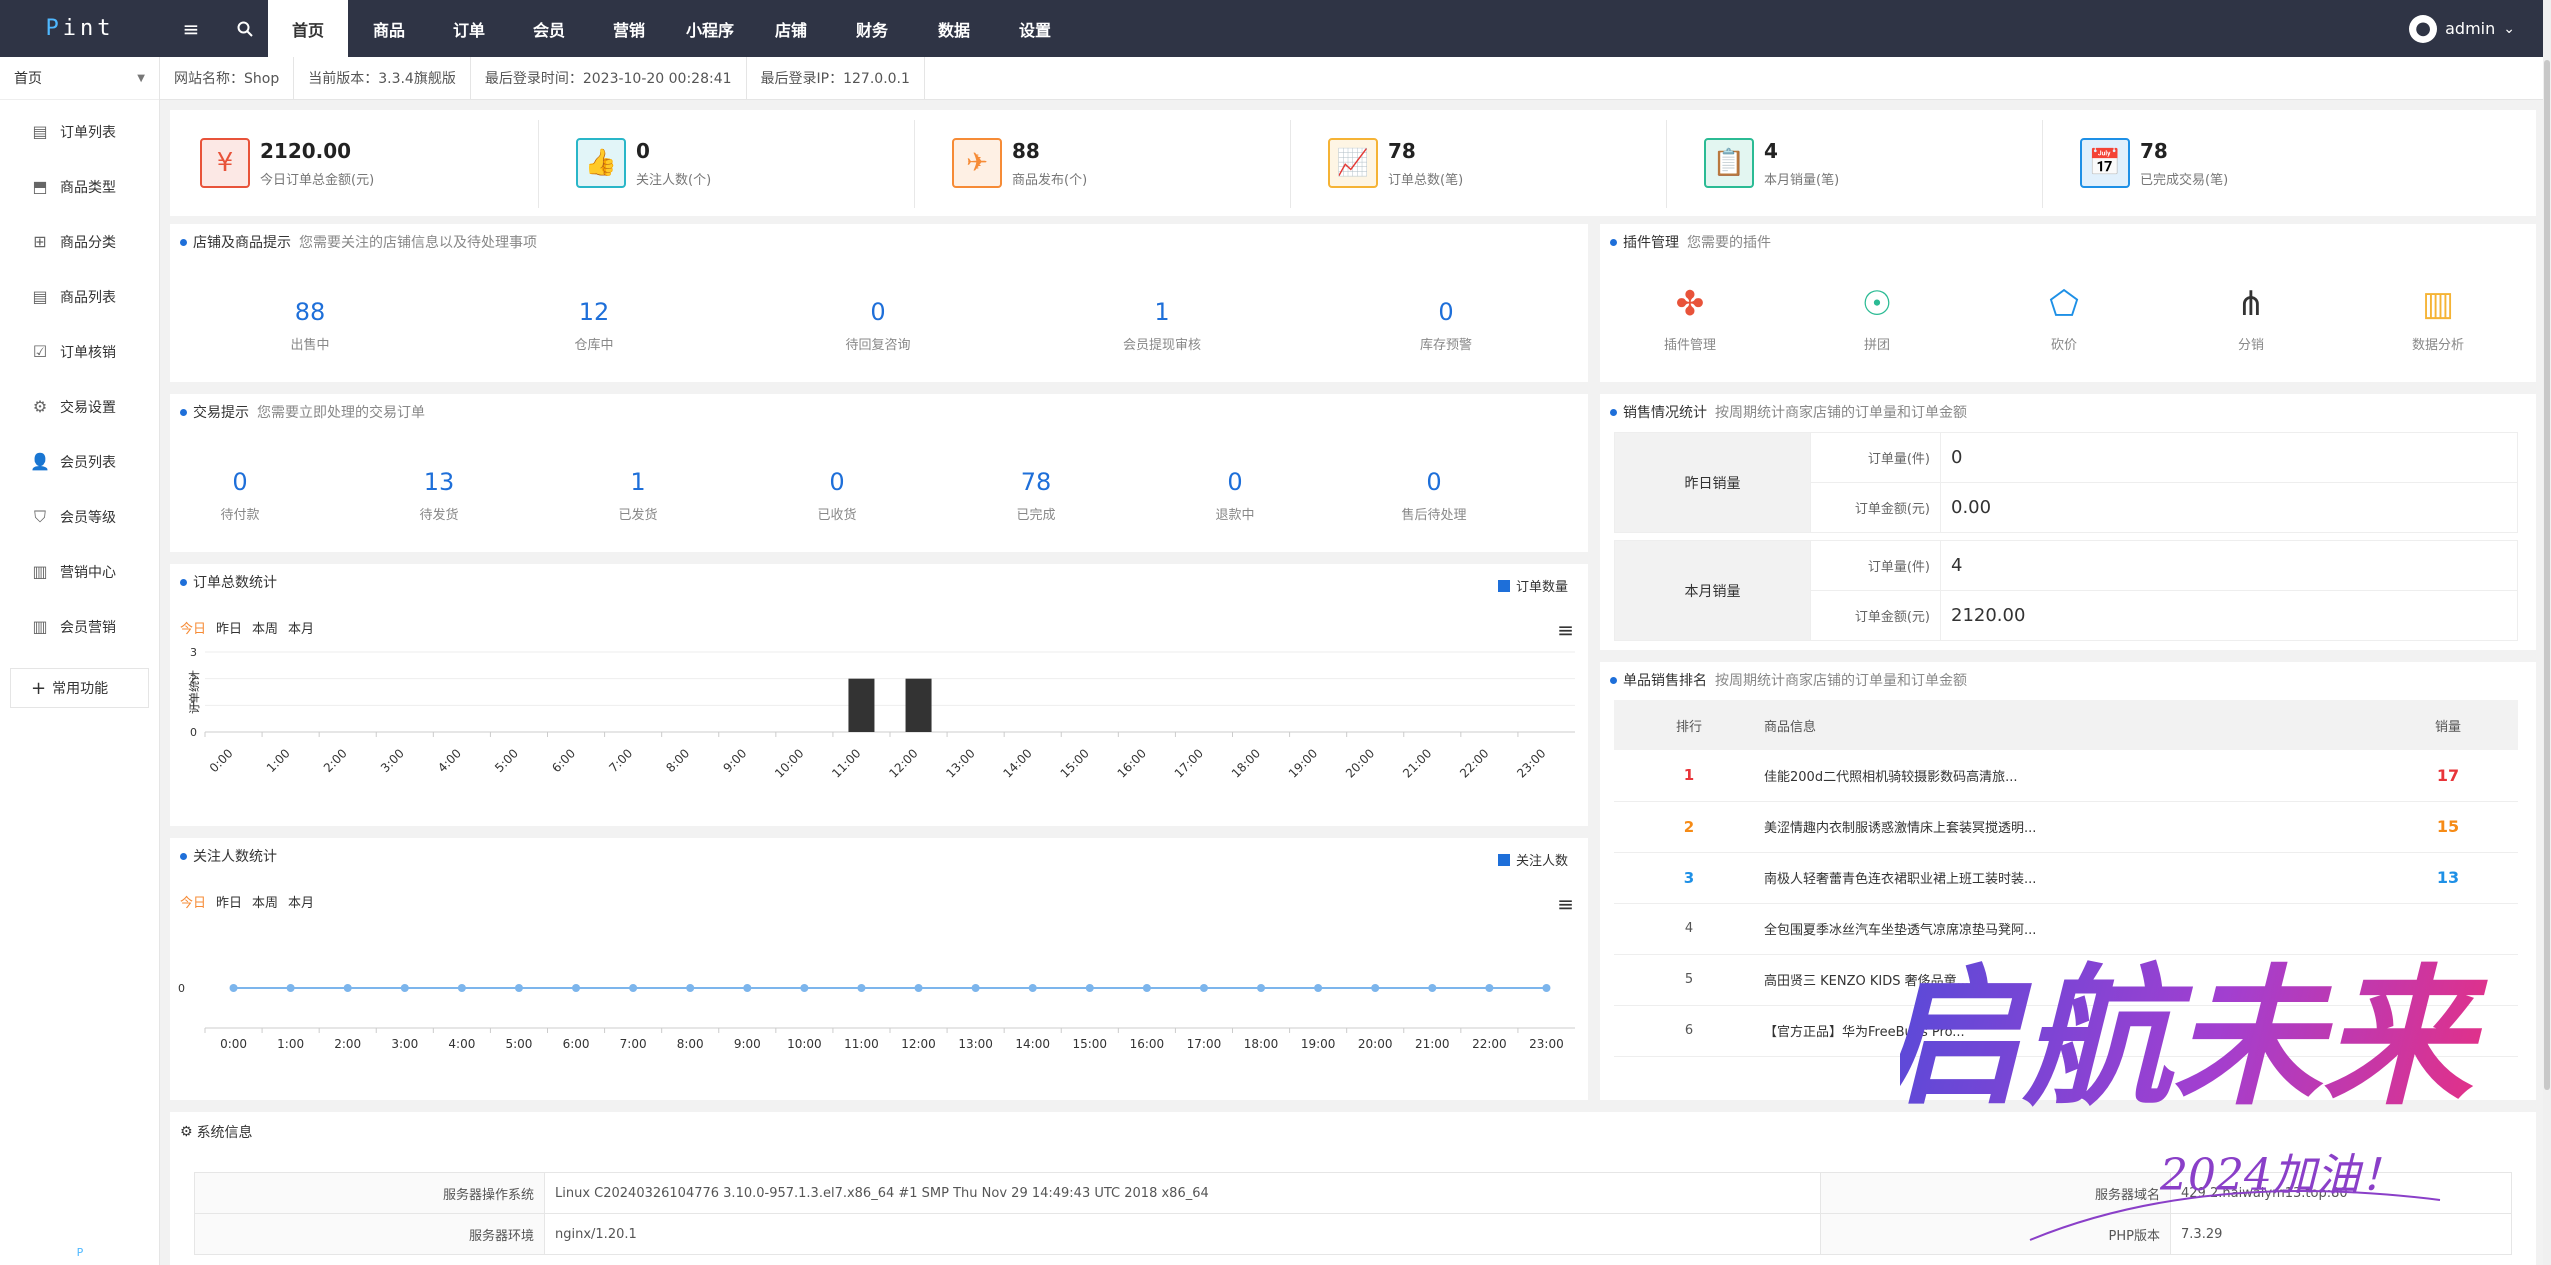 The height and width of the screenshot is (1265, 2551). Describe the element at coordinates (191, 28) in the screenshot. I see `menu-toggle-icon: ≡` at that location.